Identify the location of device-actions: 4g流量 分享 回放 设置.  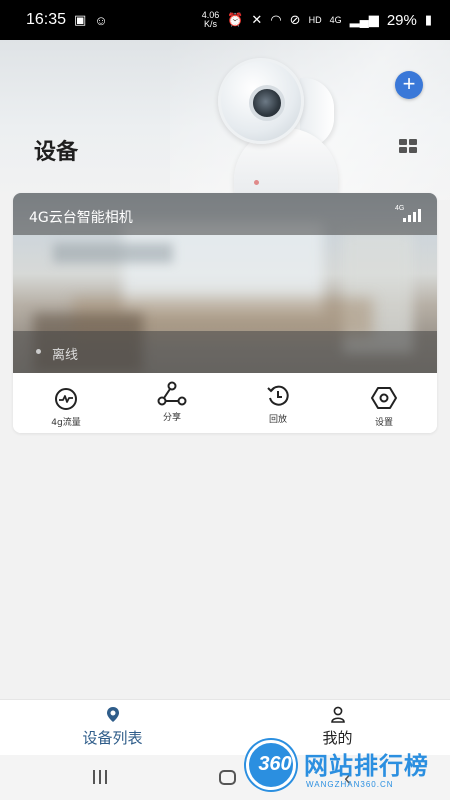
(225, 403).